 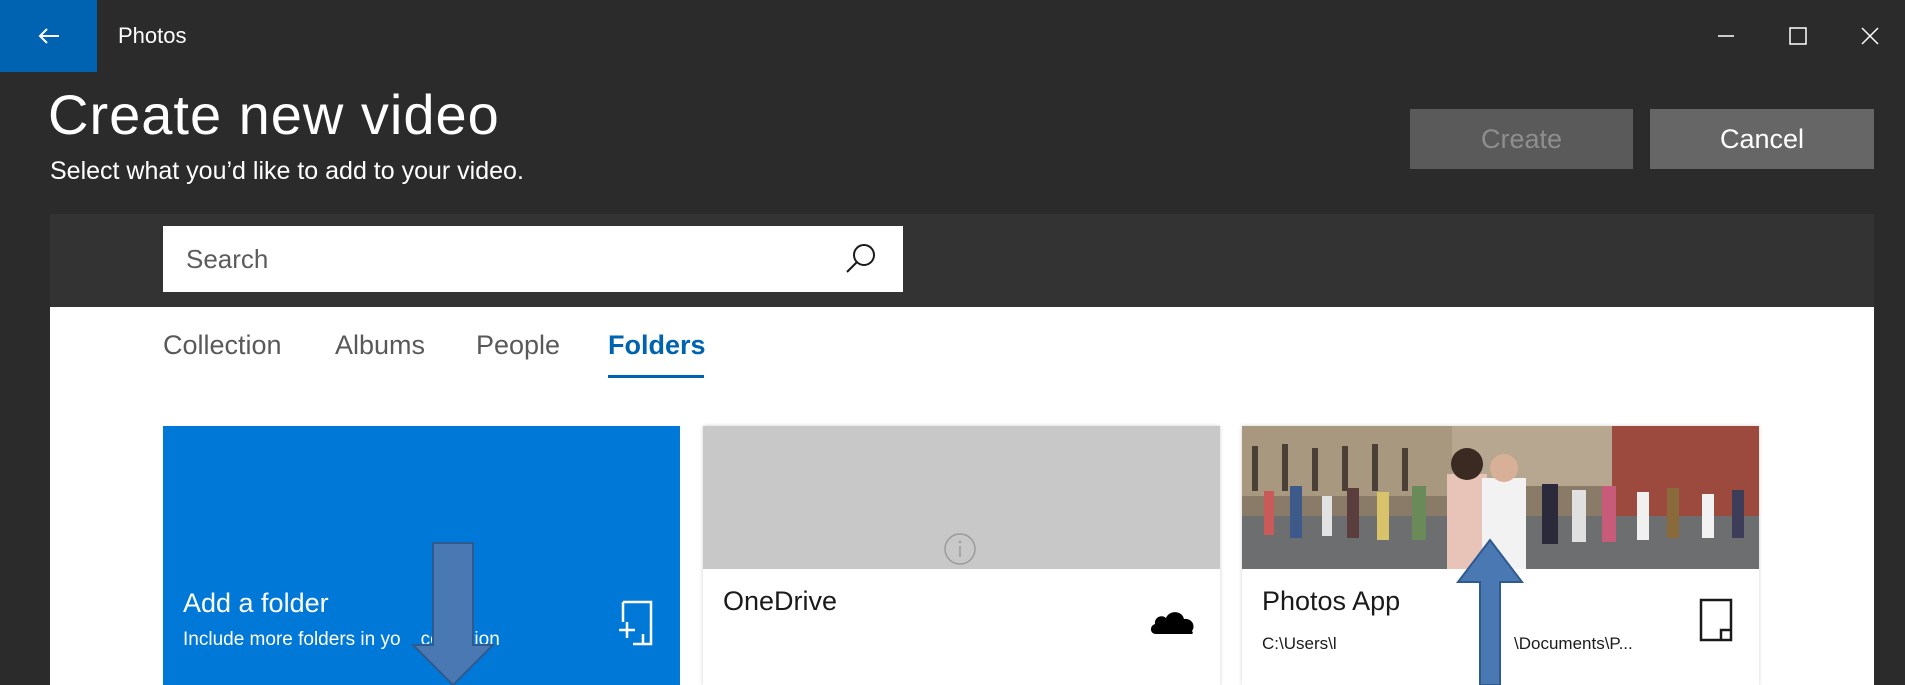 I want to click on annotation-arrows, so click(x=967, y=611).